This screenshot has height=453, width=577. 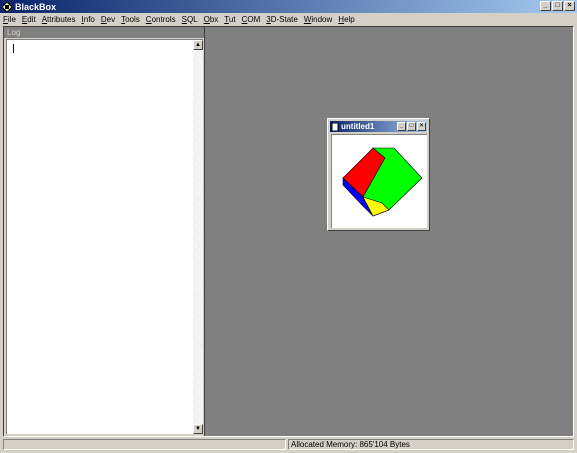 I want to click on menu-item-label: ev, so click(x=111, y=19).